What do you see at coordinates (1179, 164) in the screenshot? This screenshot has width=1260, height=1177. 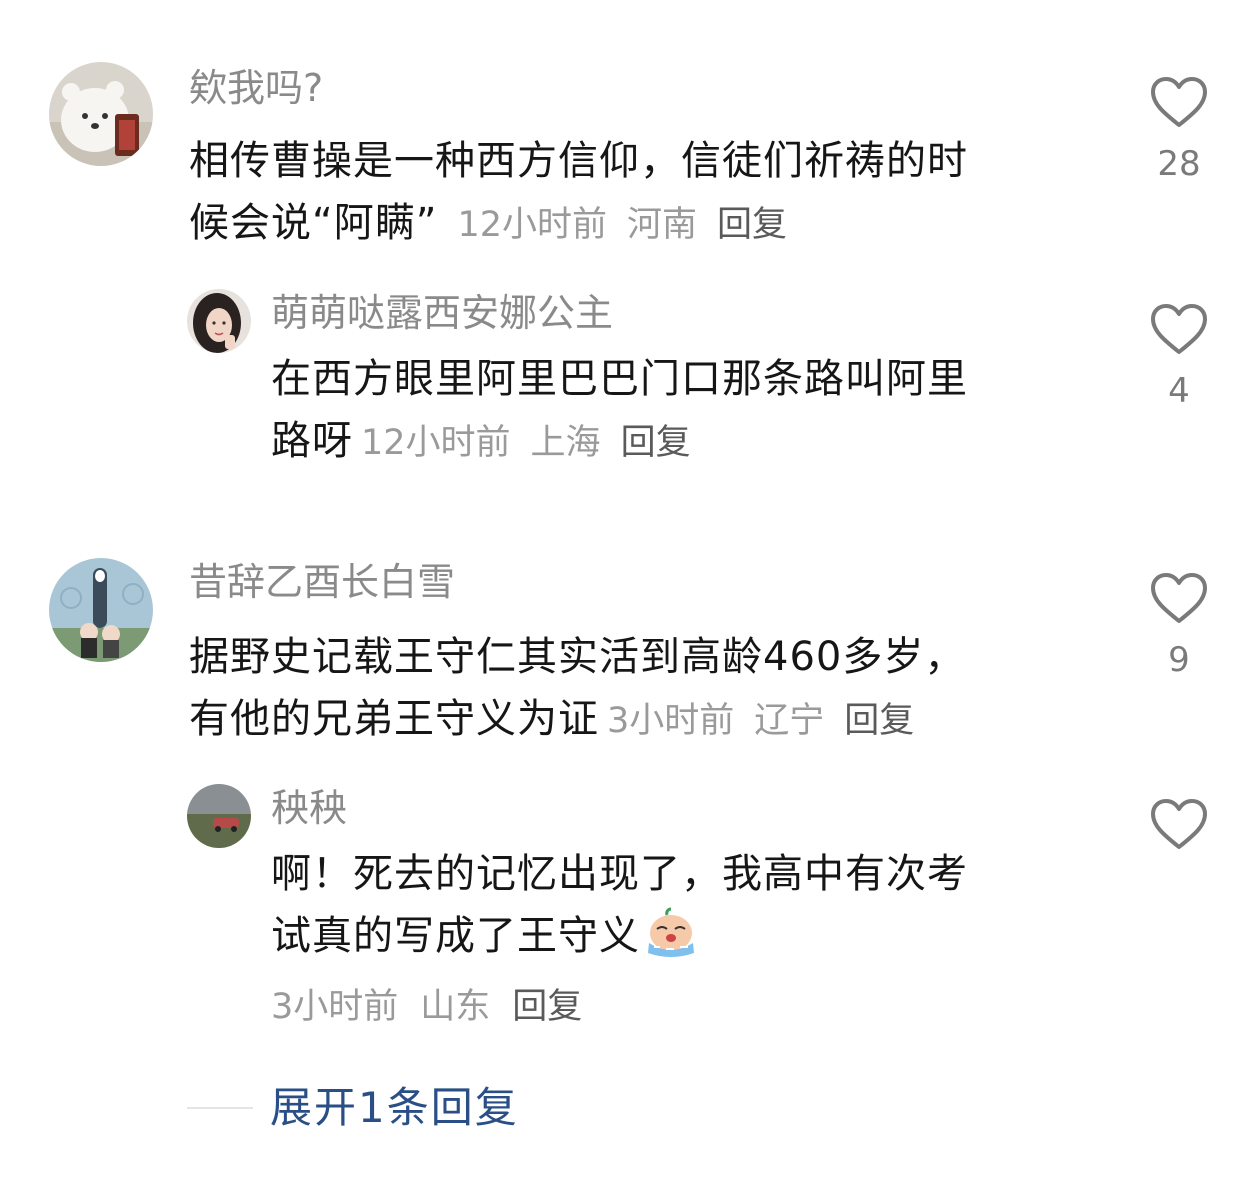 I see `like-count: 28` at bounding box center [1179, 164].